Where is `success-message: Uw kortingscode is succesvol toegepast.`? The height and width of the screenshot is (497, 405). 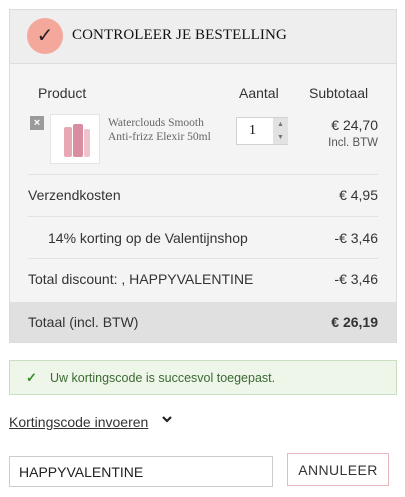
success-message: Uw kortingscode is succesvol toegepast. is located at coordinates (163, 378).